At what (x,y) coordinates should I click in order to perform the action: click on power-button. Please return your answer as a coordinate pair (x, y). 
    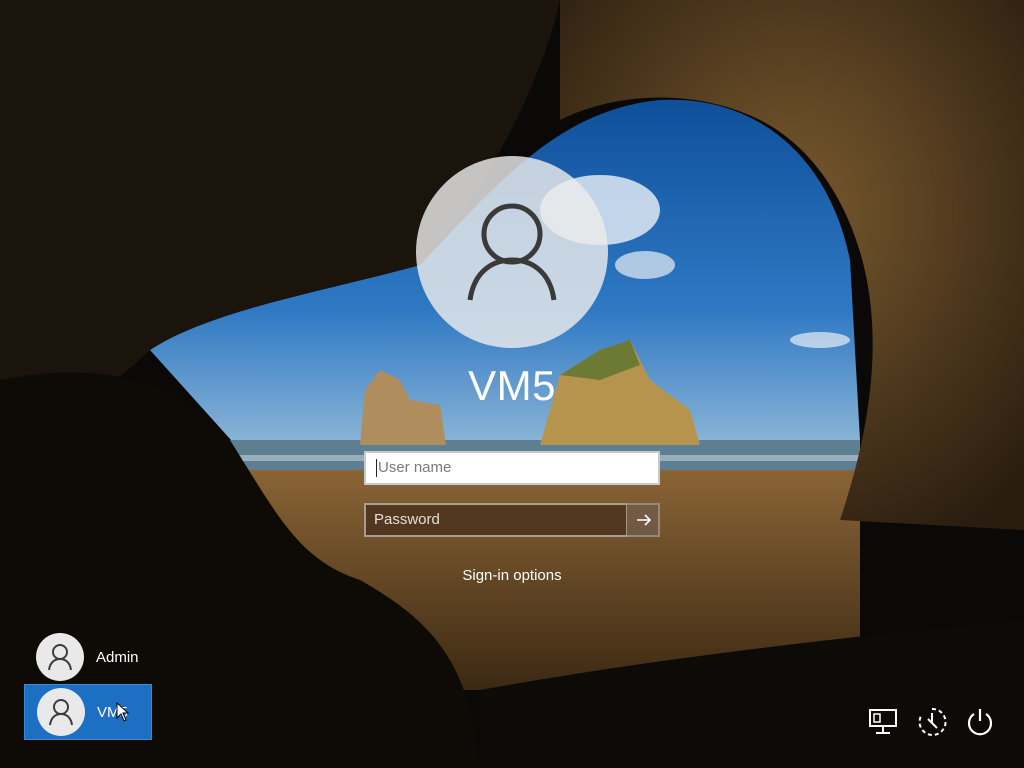
    Looking at the image, I should click on (980, 722).